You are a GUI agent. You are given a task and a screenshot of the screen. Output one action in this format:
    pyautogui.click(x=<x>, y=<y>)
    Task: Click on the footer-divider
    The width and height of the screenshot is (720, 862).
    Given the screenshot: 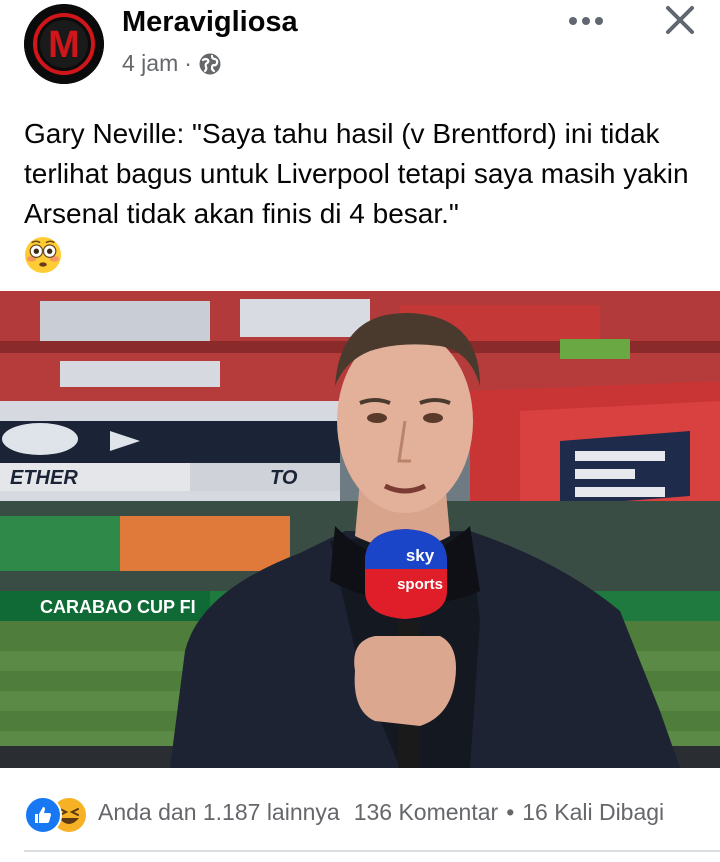 What is the action you would take?
    pyautogui.click(x=372, y=851)
    